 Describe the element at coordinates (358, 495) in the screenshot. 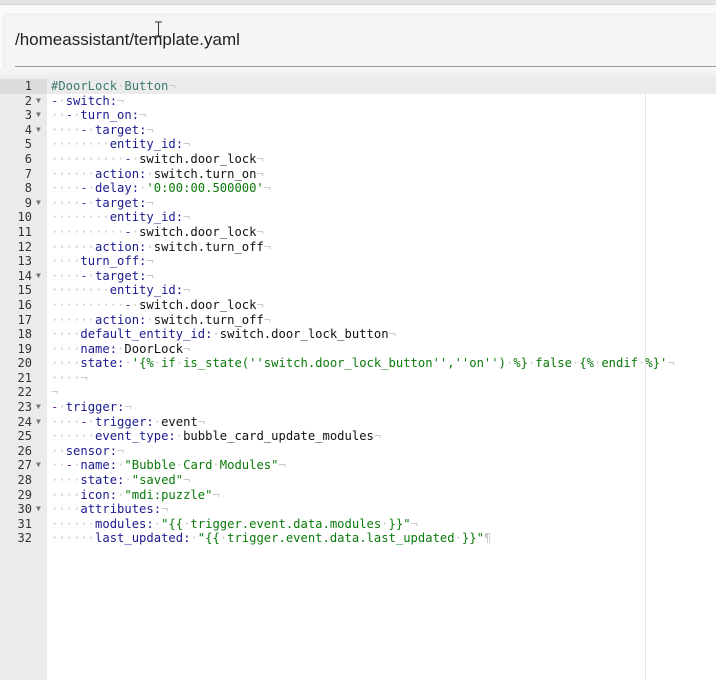

I see `code-line: 29 ···· · ¬ icon: "mdi:puzzle"` at that location.